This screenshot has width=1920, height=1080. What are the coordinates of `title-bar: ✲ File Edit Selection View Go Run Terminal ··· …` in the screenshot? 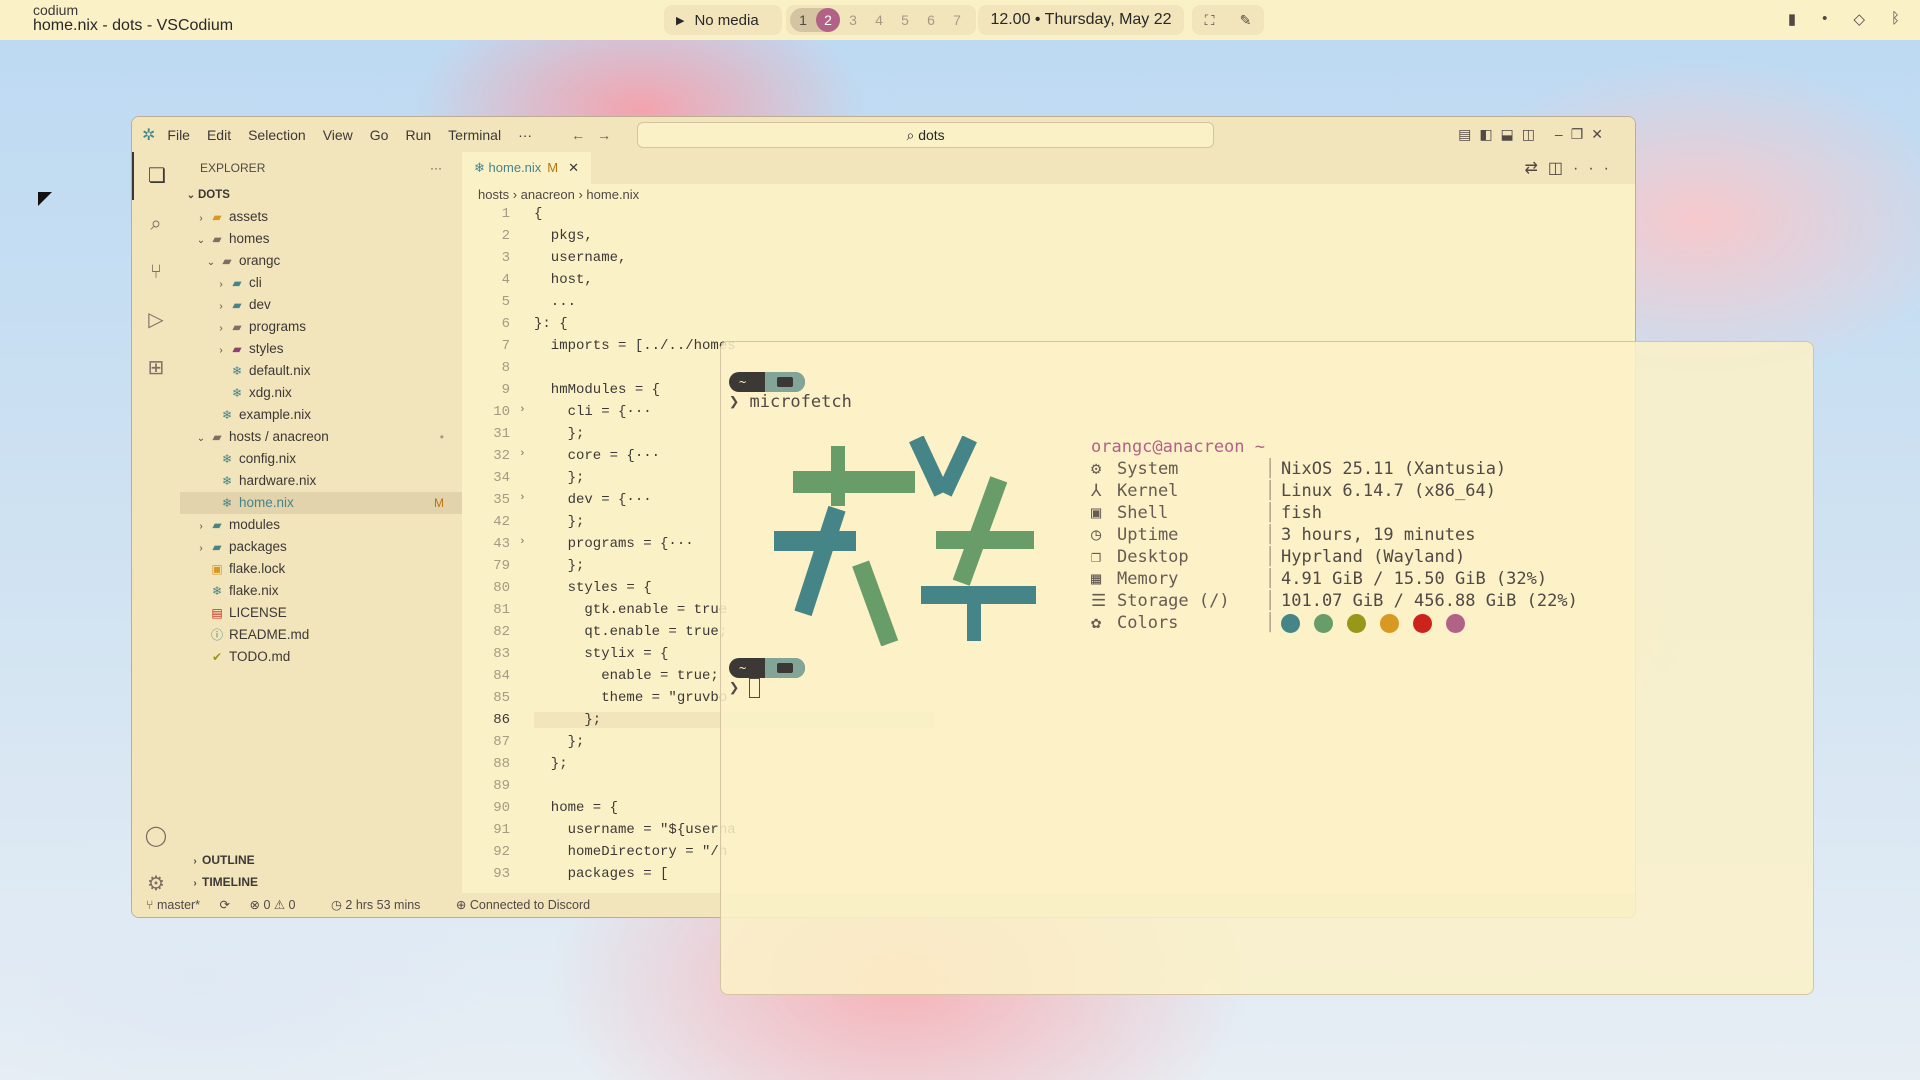 It's located at (883, 134).